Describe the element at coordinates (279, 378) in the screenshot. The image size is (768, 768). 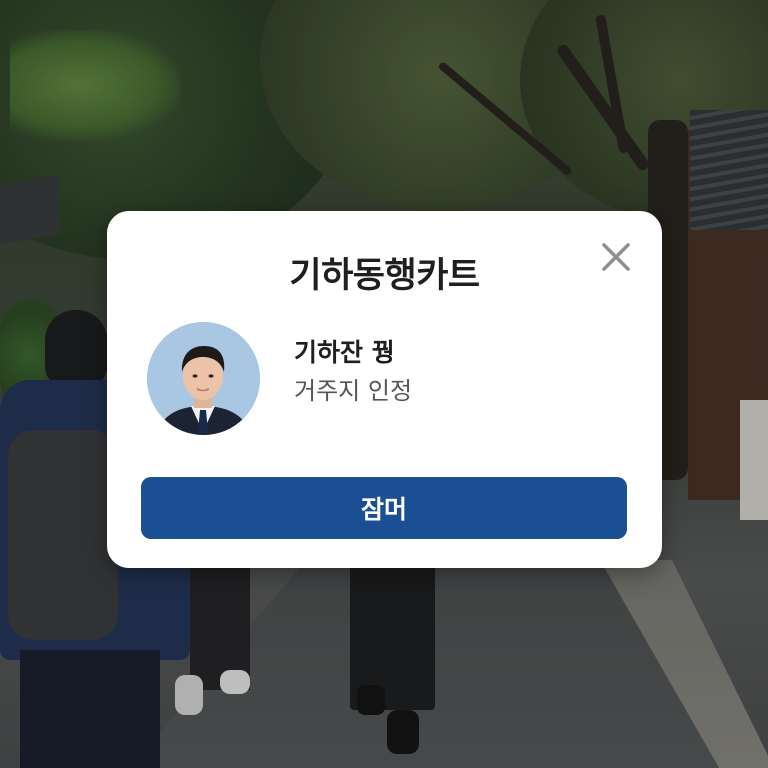
I see `profile-section: 기하잔 꿩 거주지 인정` at that location.